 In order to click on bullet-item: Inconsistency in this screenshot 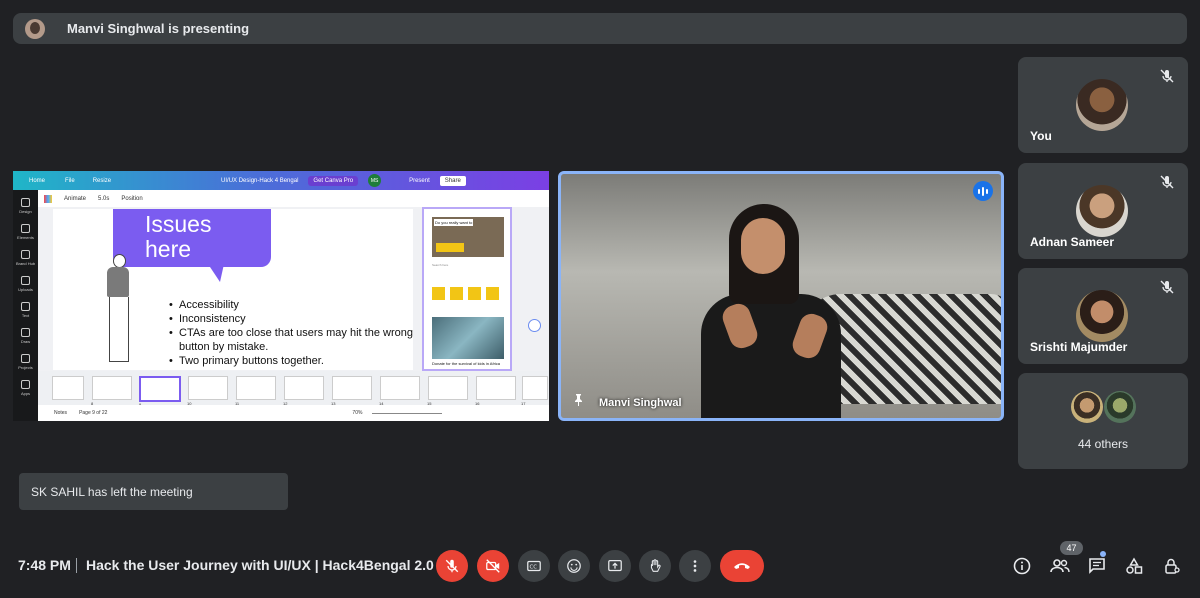, I will do `click(291, 319)`.